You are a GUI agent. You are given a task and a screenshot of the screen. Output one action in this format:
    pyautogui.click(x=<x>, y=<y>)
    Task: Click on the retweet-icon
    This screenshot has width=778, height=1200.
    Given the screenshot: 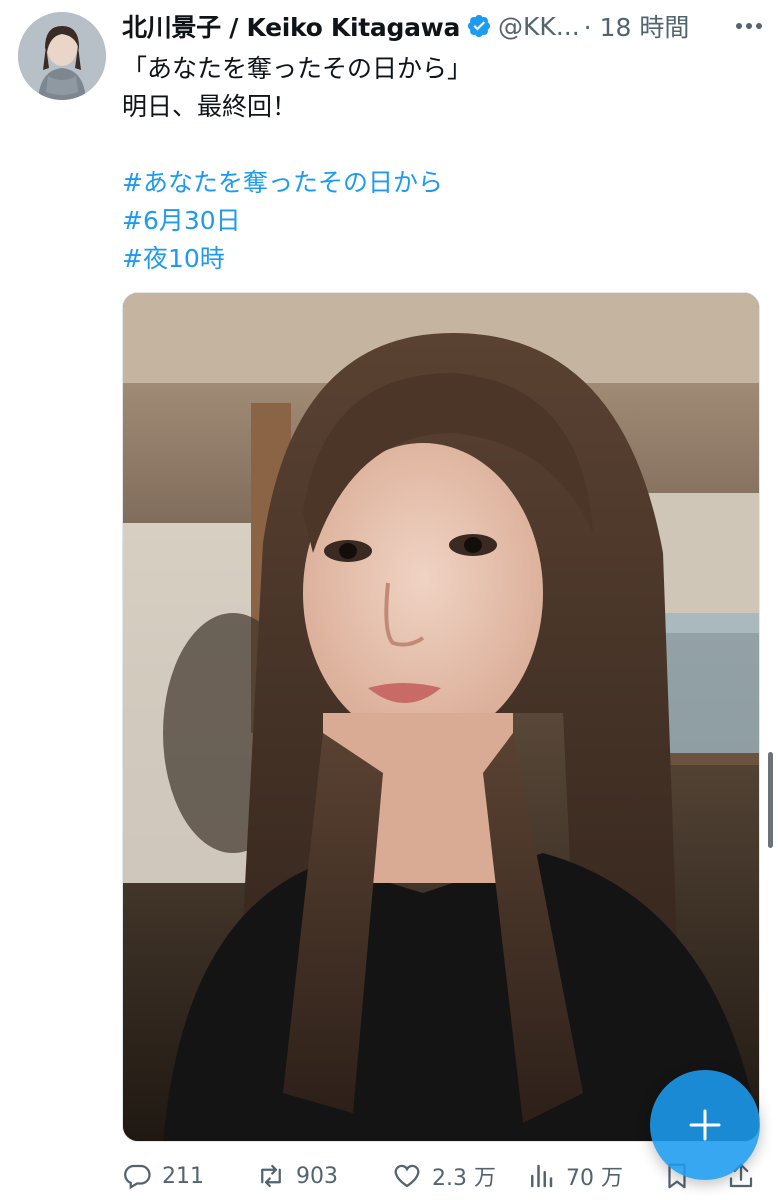 What is the action you would take?
    pyautogui.click(x=271, y=1176)
    